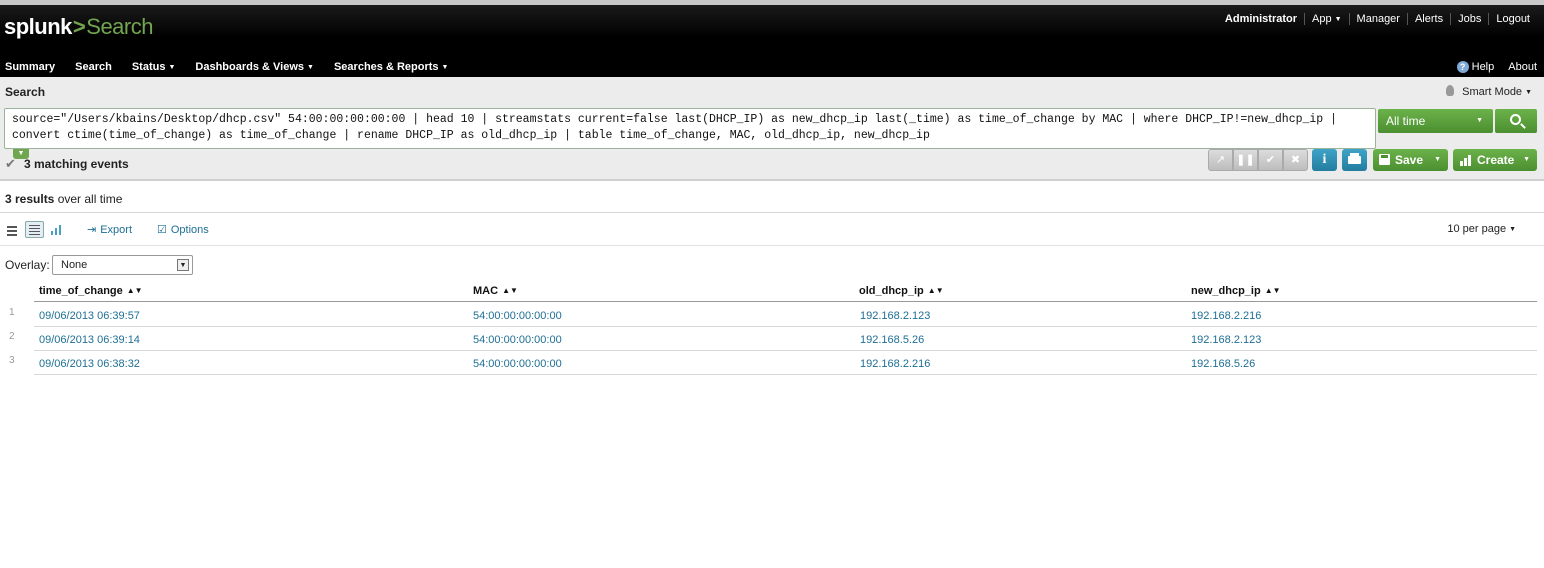 The width and height of the screenshot is (1544, 568). Describe the element at coordinates (1435, 121) in the screenshot. I see `time-range-picker: All time ▼` at that location.